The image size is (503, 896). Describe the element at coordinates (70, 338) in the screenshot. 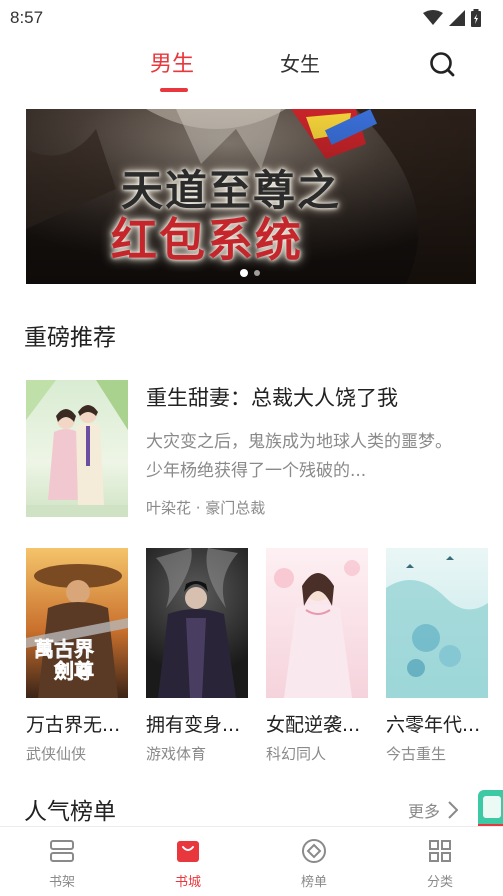

I see `featured-section-title: 重磅推荐` at that location.